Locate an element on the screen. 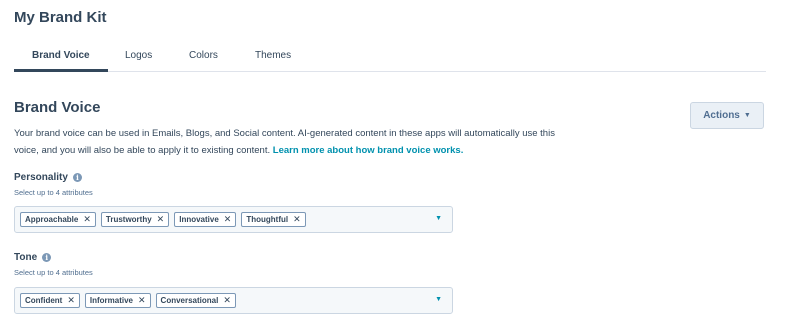  chip-label: Informative is located at coordinates (111, 300).